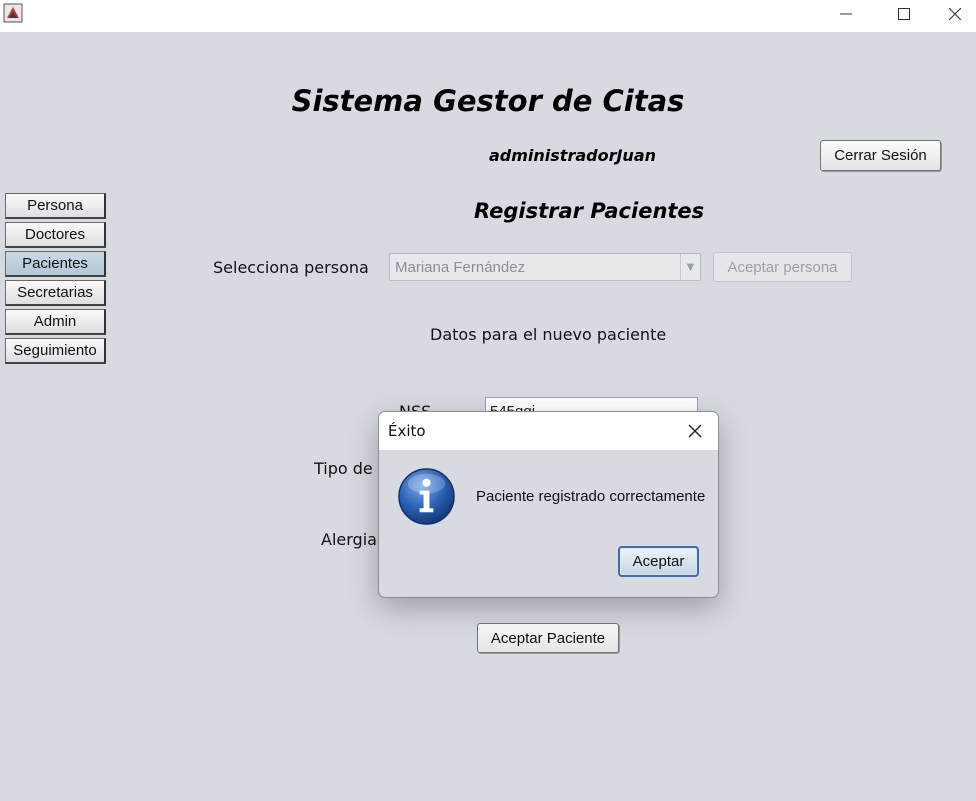  What do you see at coordinates (55, 235) in the screenshot?
I see `nav-doctores-button: Doctores` at bounding box center [55, 235].